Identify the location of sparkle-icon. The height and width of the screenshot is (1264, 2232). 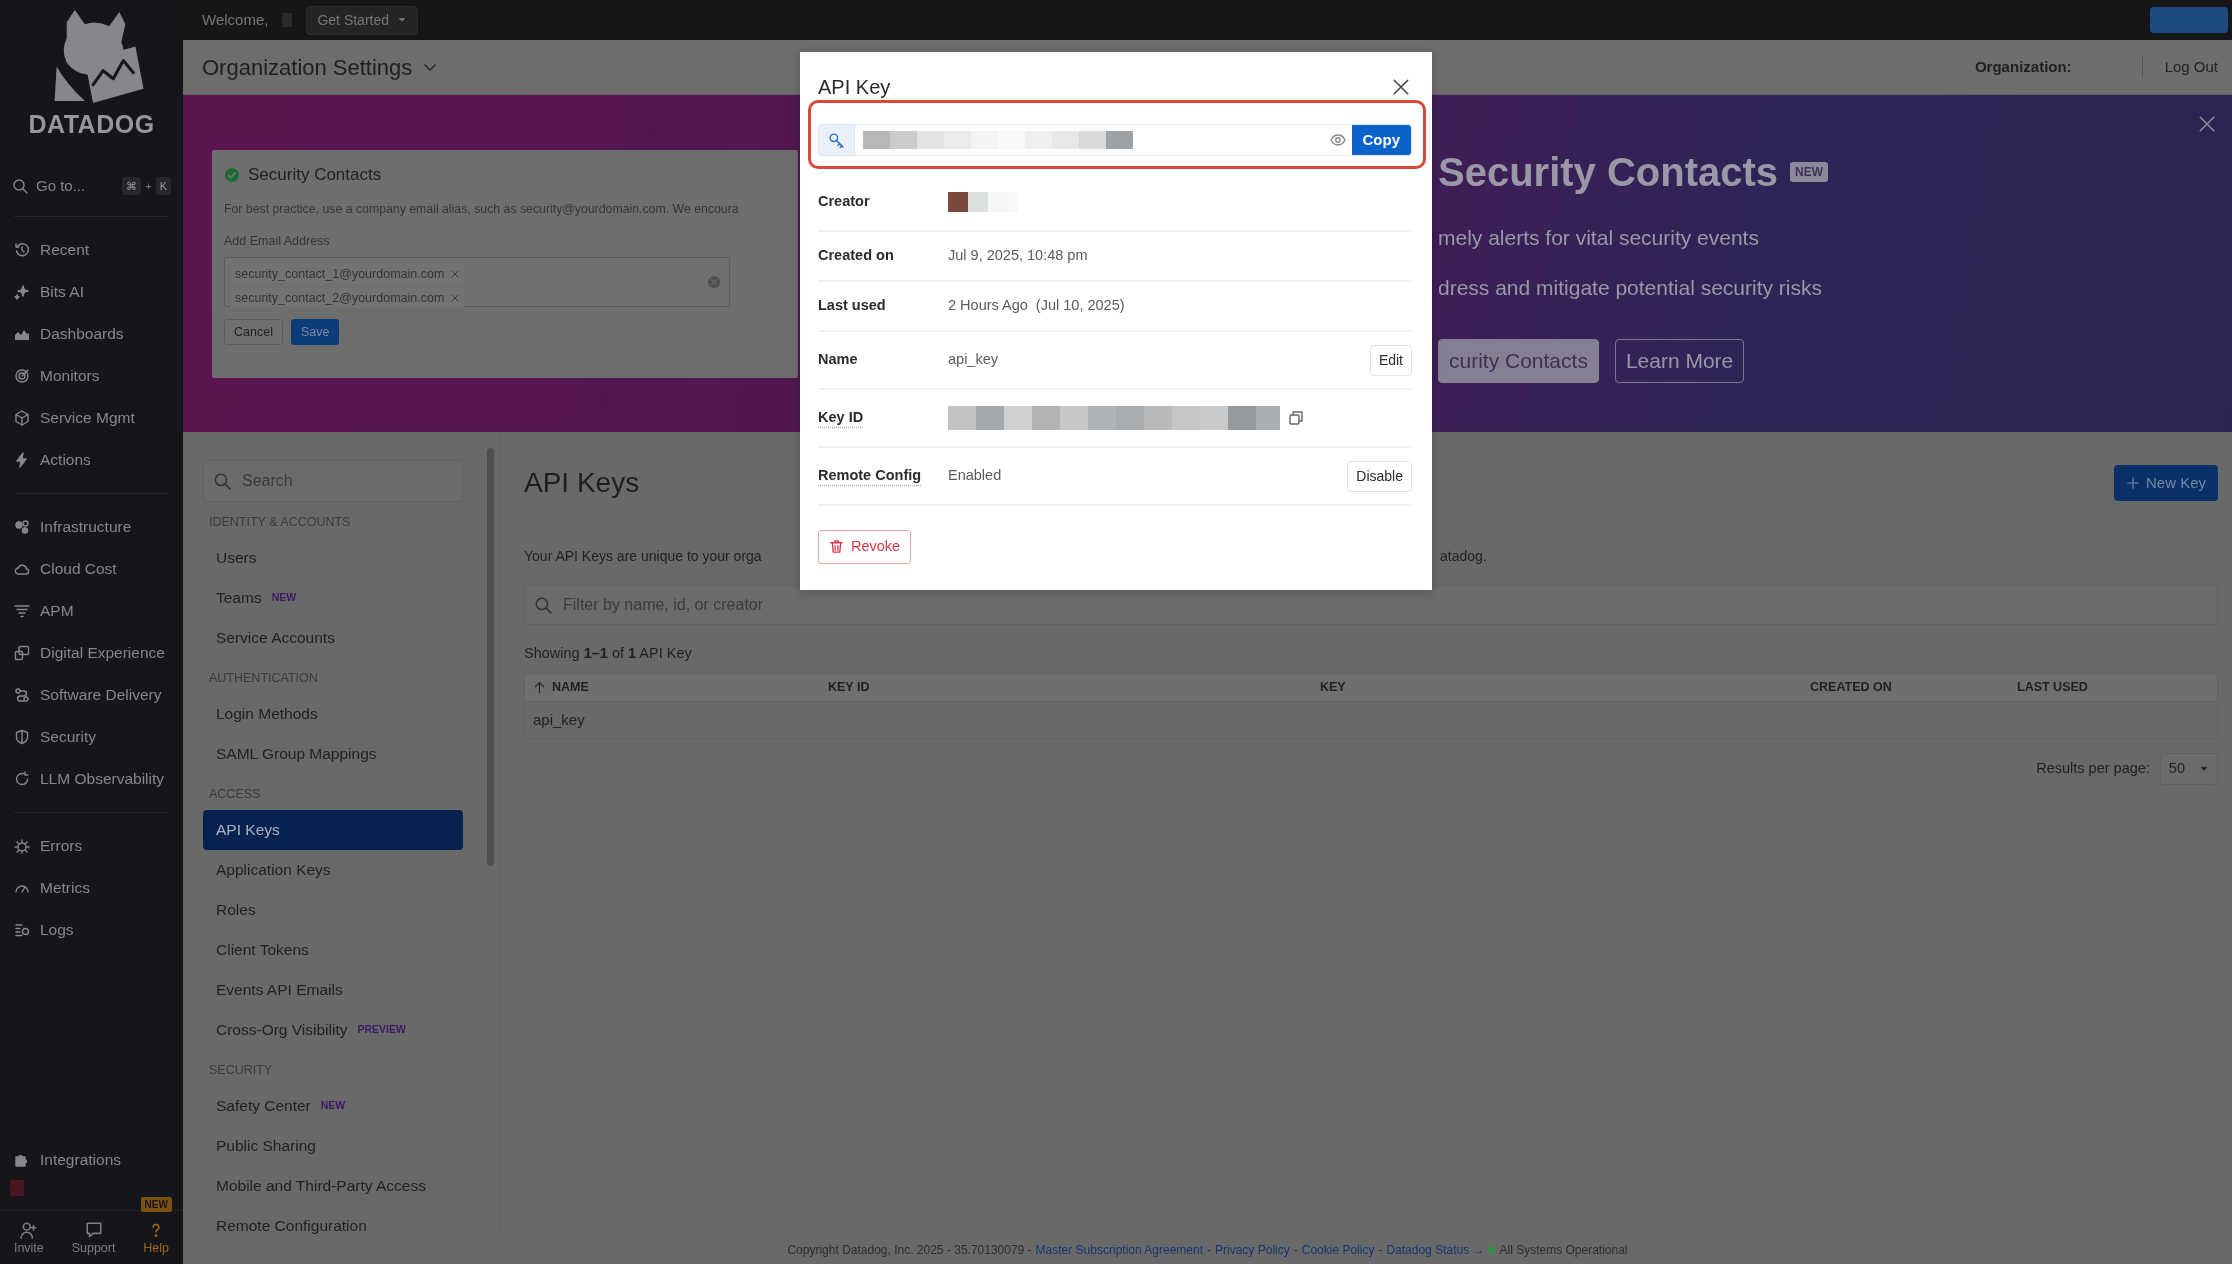
(22, 292).